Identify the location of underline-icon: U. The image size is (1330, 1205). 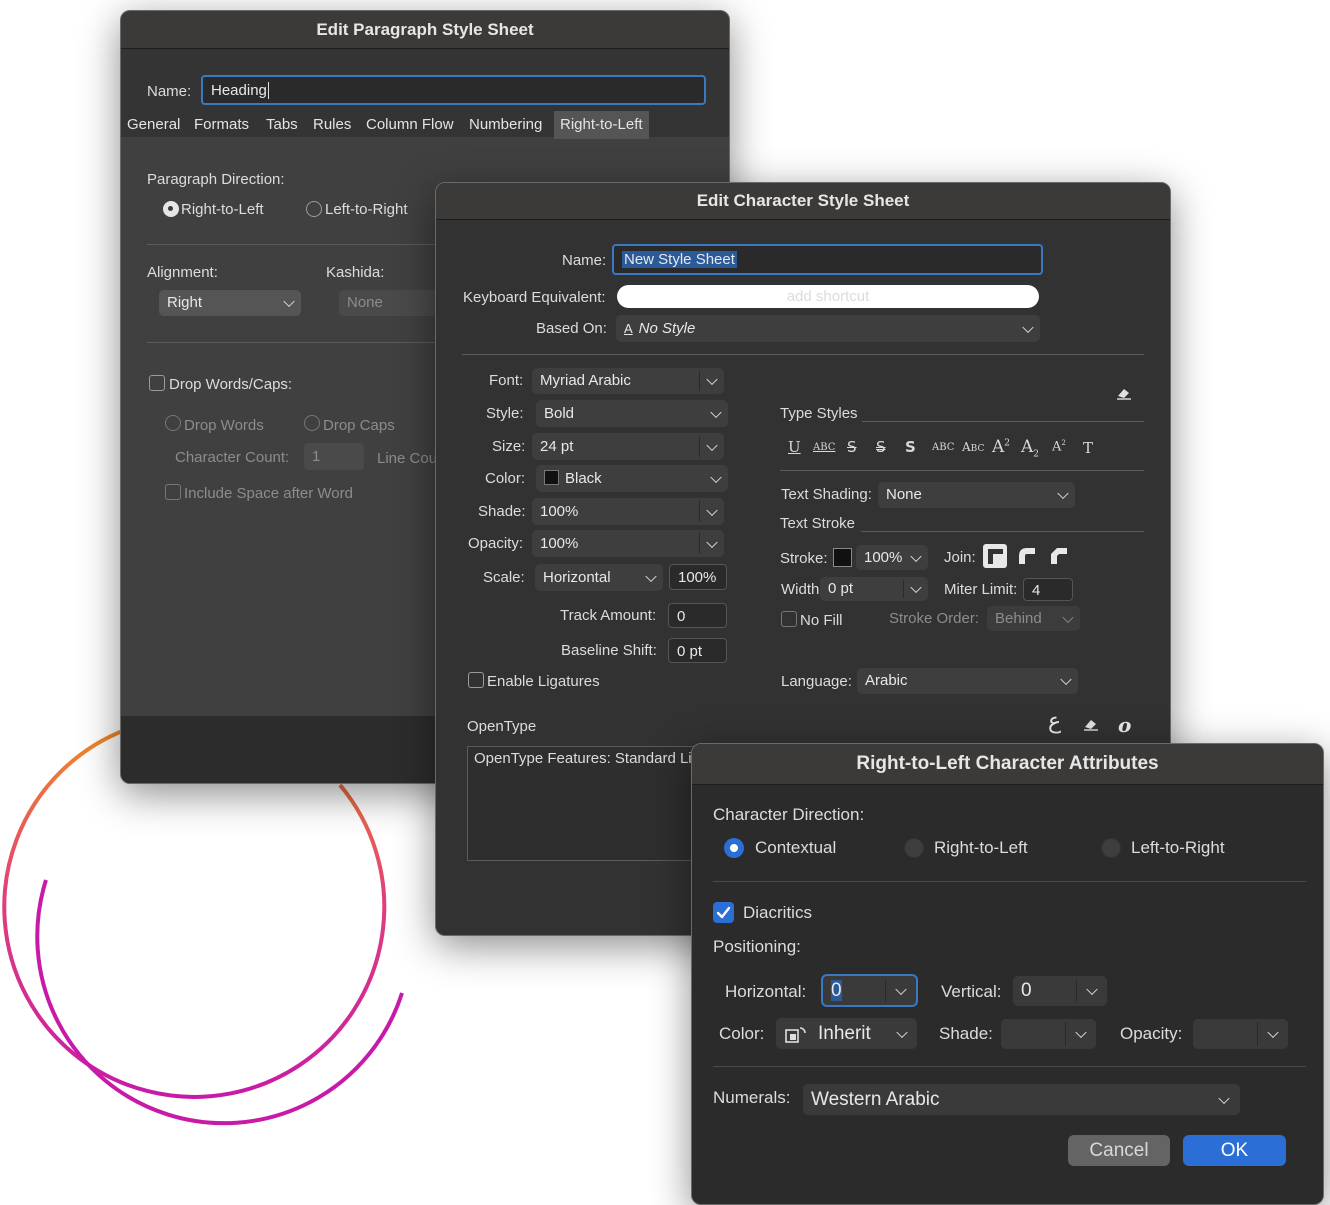
(794, 447).